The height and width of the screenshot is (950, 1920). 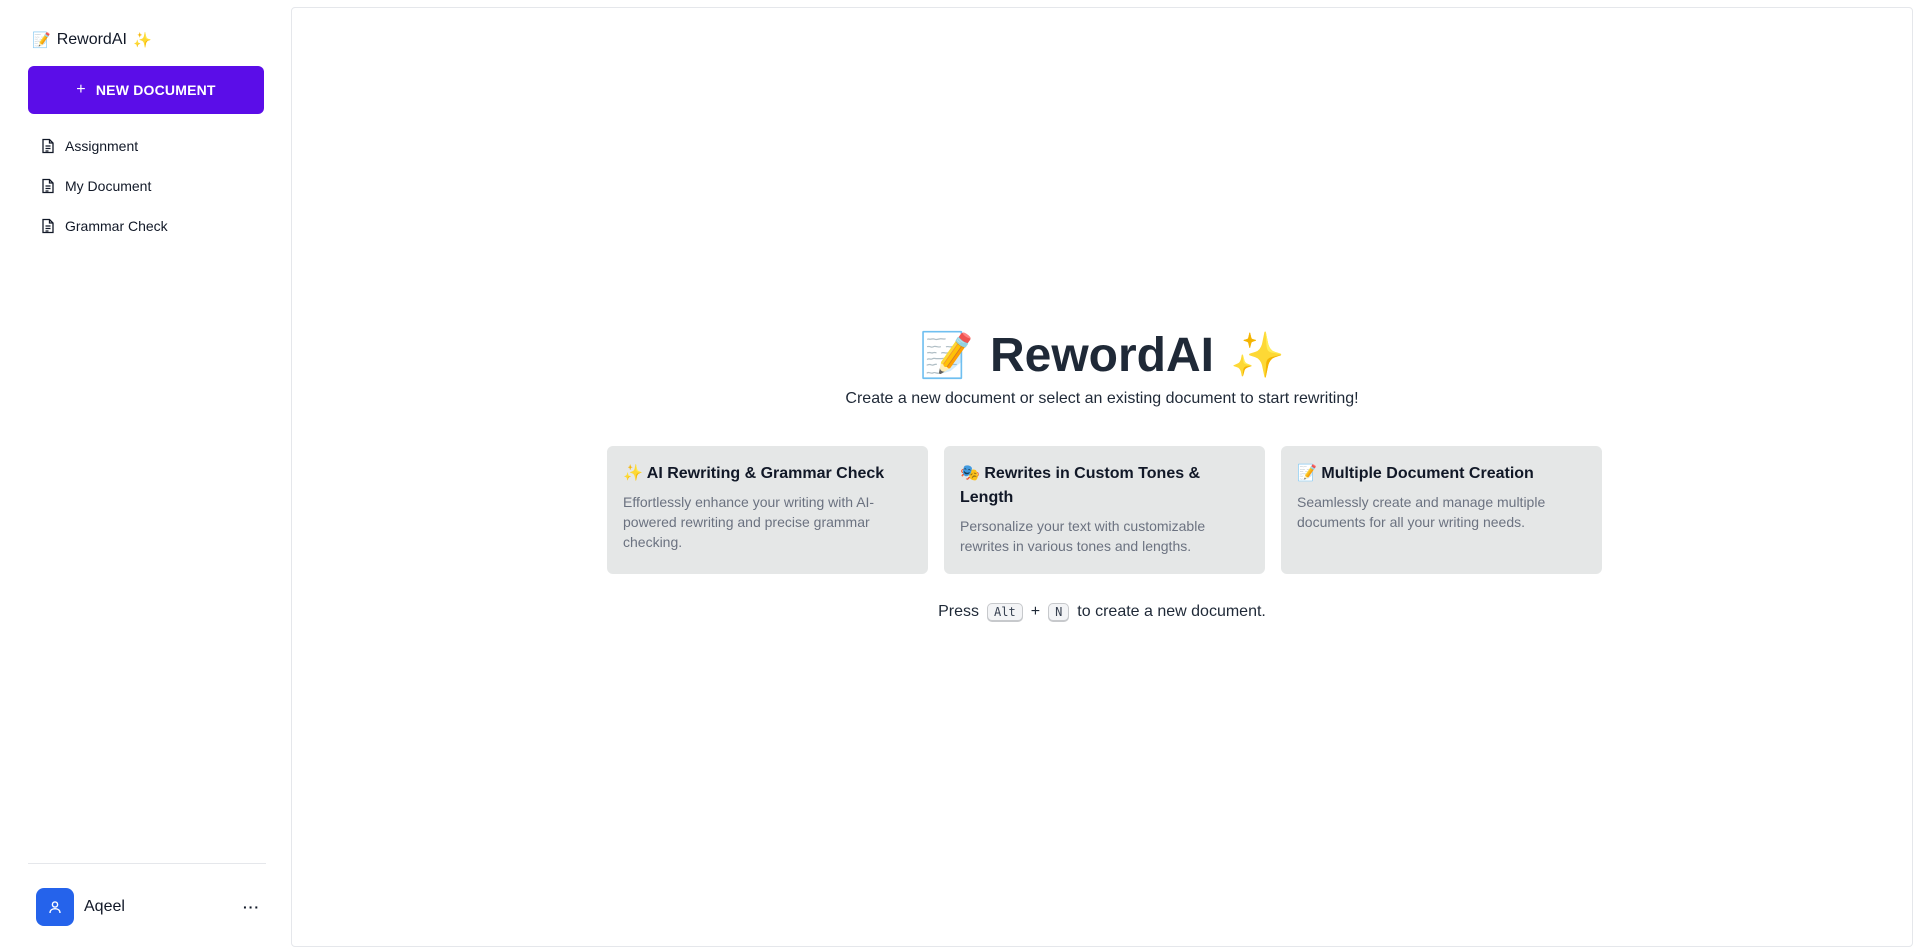 I want to click on document-item-label: Assignment, so click(x=102, y=146).